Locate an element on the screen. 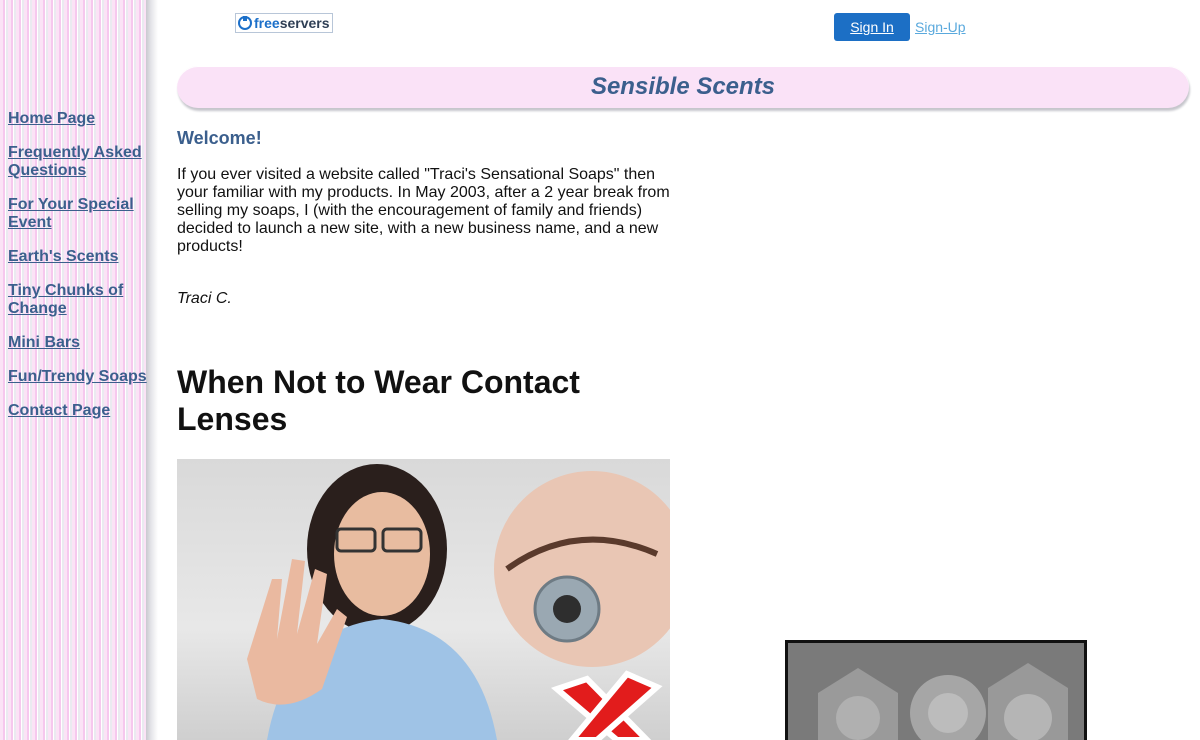  sidebar-item-tiny-chunks: Tiny Chunks of Change is located at coordinates (81, 300).